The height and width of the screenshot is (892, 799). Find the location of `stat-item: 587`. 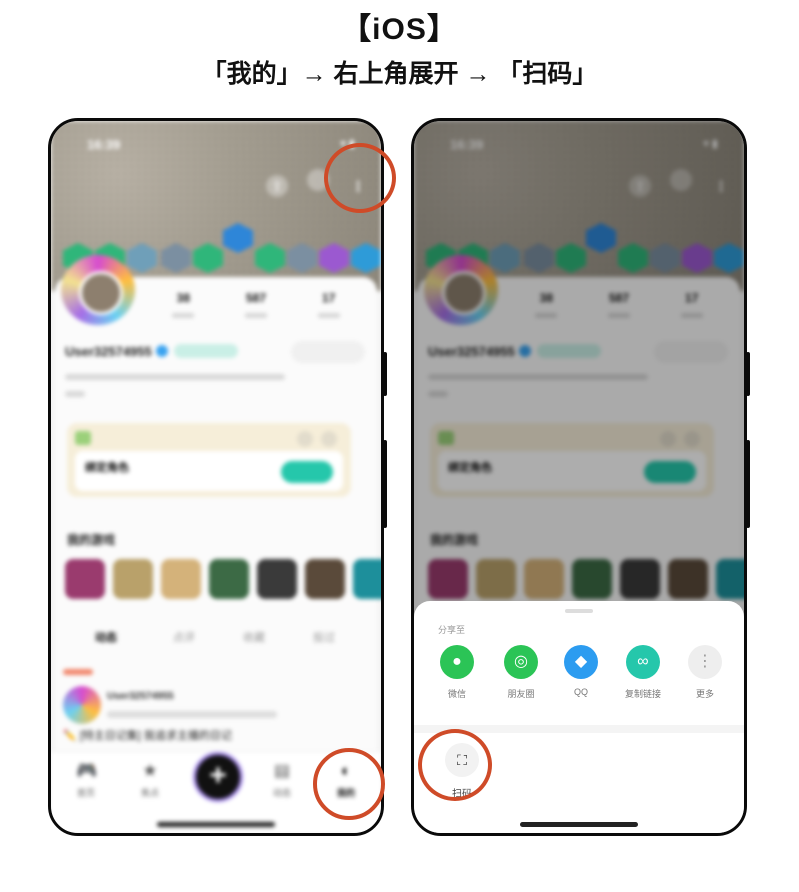

stat-item: 587 is located at coordinates (255, 306).